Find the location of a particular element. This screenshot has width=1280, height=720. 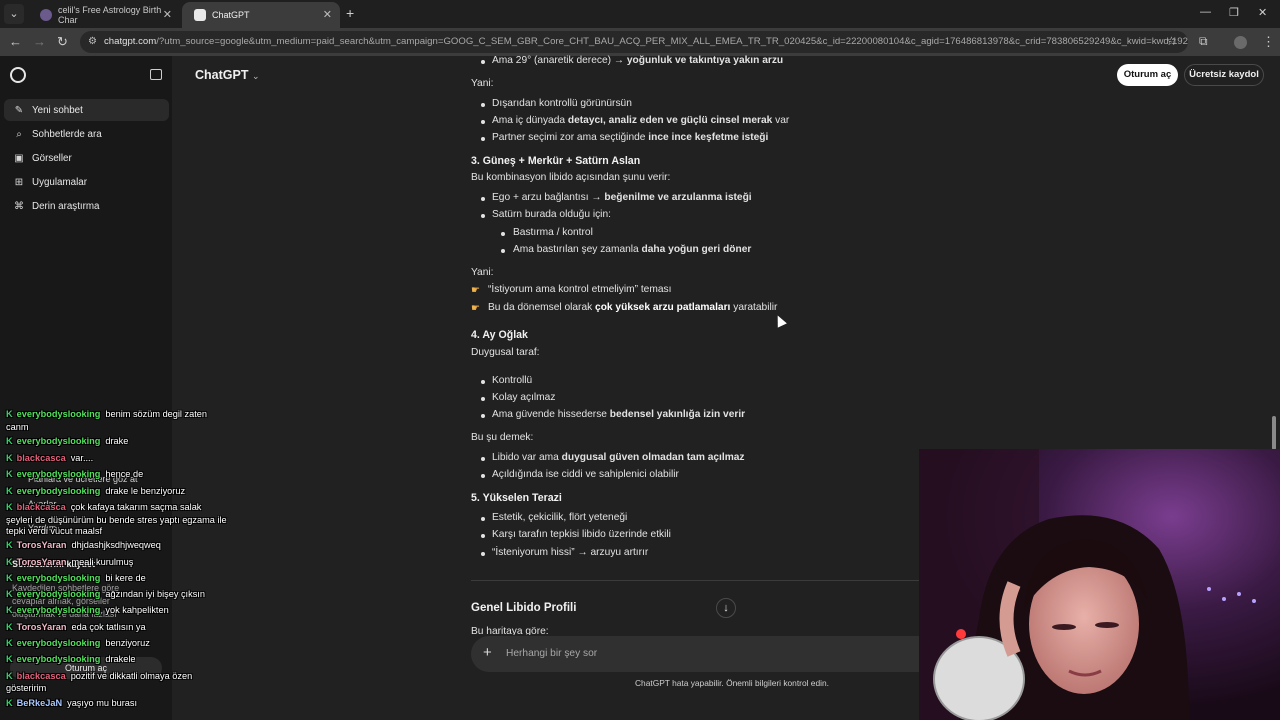

sidebar-item-deep-research: ⌘ Derin araştırma is located at coordinates (86, 206).